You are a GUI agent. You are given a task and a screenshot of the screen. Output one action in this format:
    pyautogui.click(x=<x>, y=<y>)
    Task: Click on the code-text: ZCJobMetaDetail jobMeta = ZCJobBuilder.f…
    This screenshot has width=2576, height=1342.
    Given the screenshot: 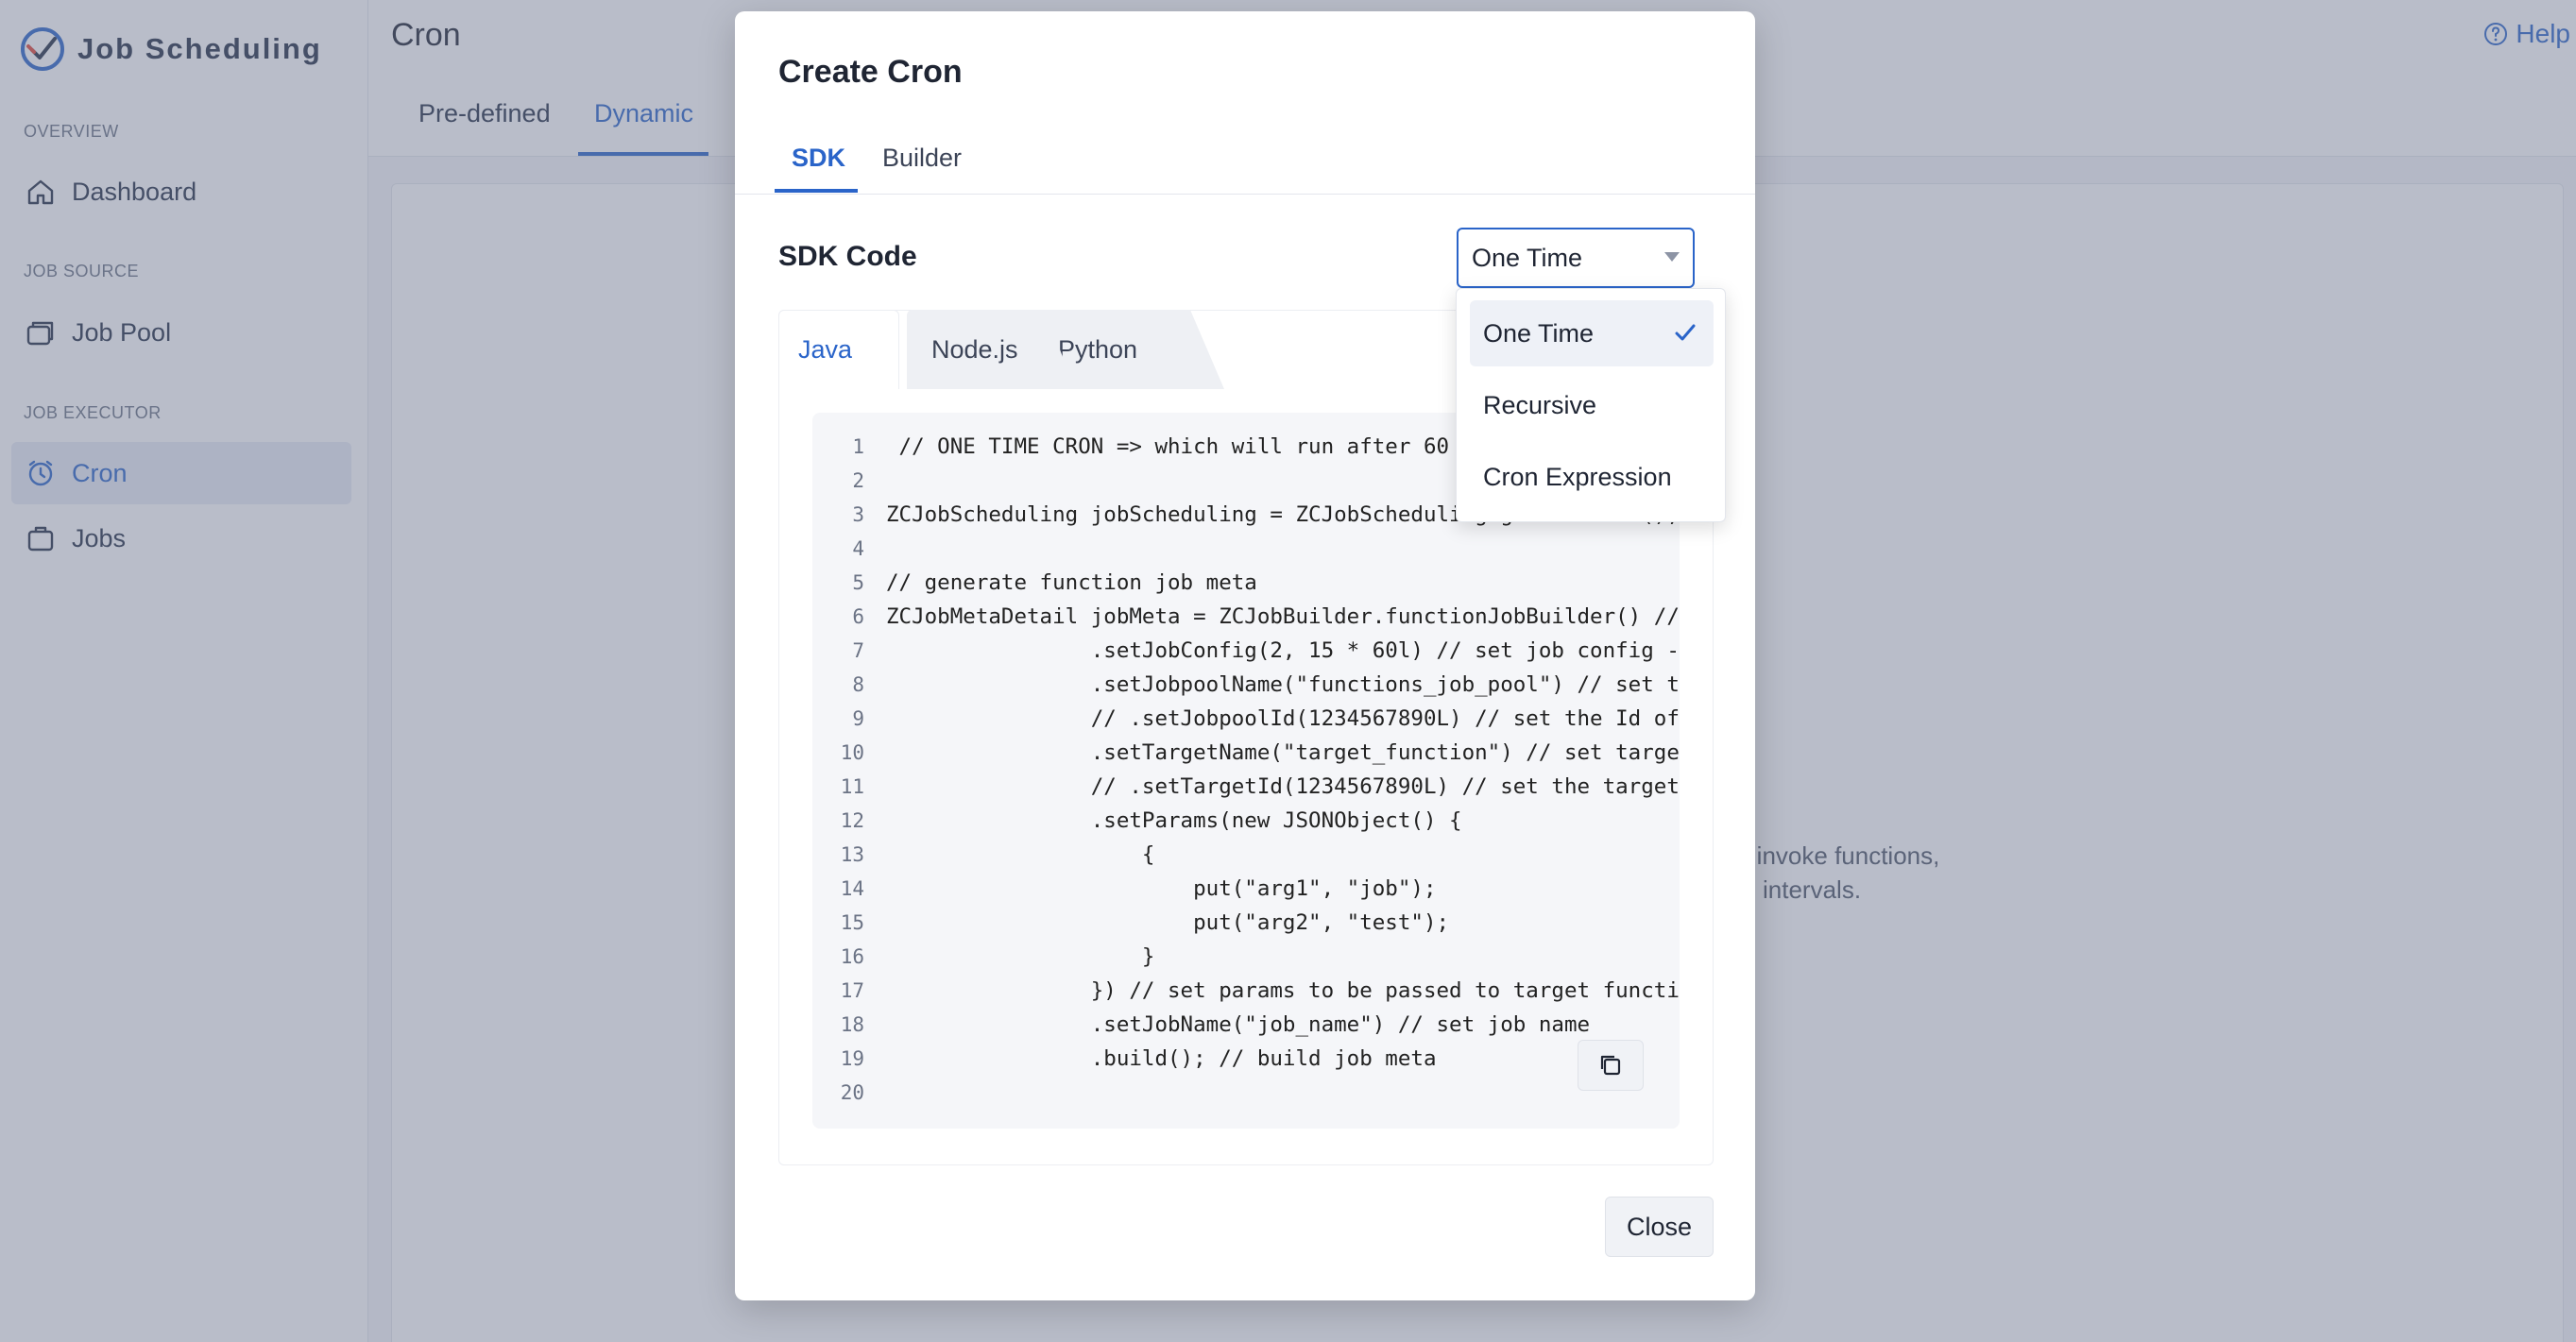 What is the action you would take?
    pyautogui.click(x=1283, y=616)
    